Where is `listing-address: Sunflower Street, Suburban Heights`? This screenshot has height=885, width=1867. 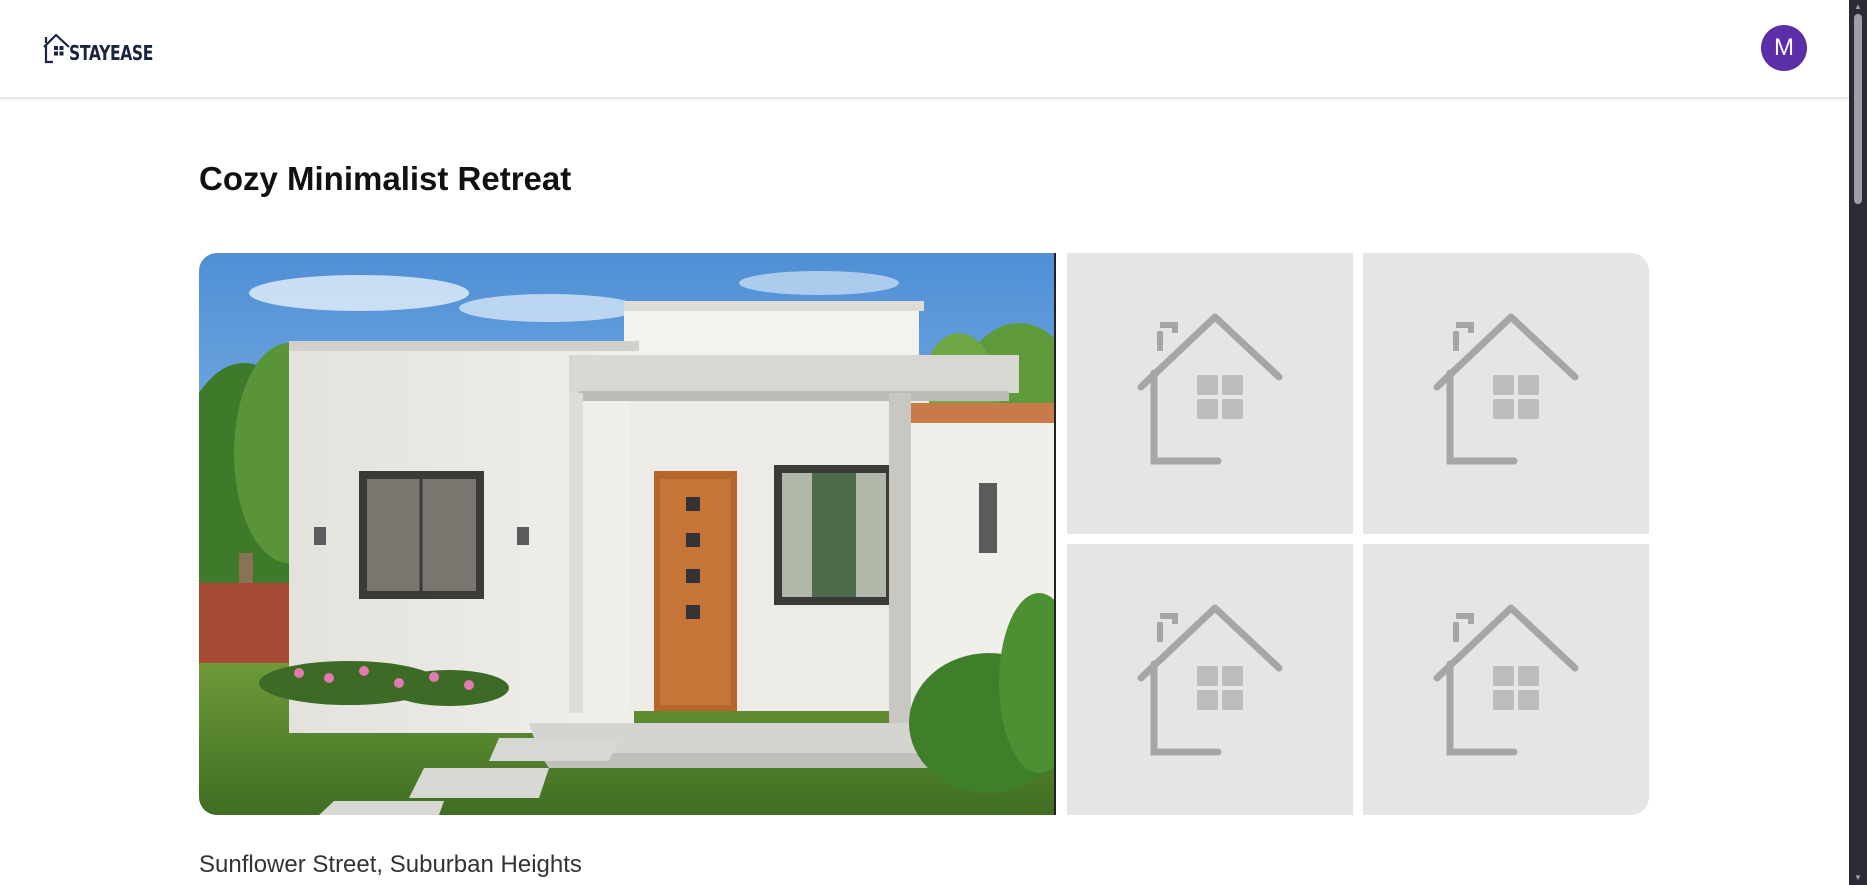 listing-address: Sunflower Street, Suburban Heights is located at coordinates (390, 864).